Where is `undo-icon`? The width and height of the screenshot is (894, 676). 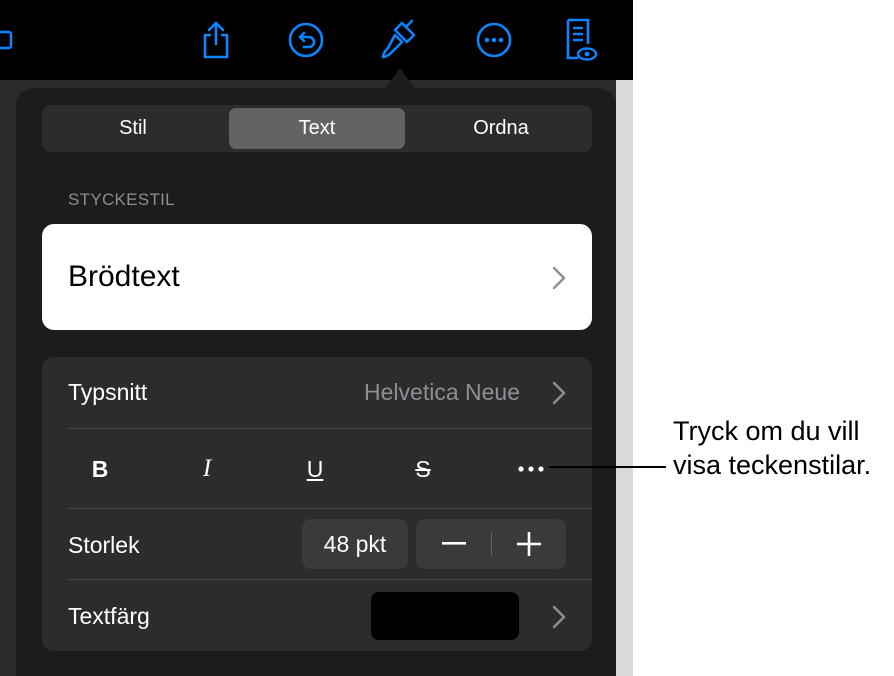
undo-icon is located at coordinates (306, 40).